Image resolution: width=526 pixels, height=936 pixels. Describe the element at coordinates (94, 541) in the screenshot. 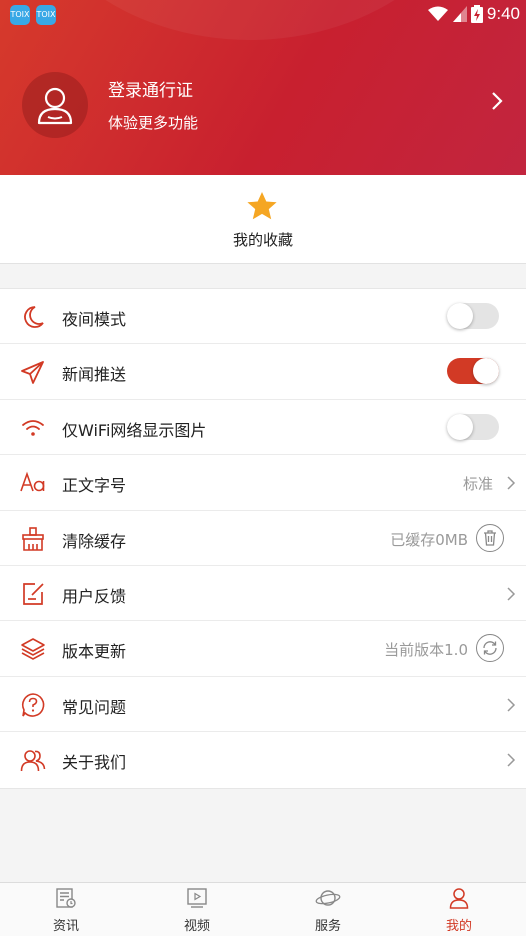

I see `row-label: 清除缓存` at that location.